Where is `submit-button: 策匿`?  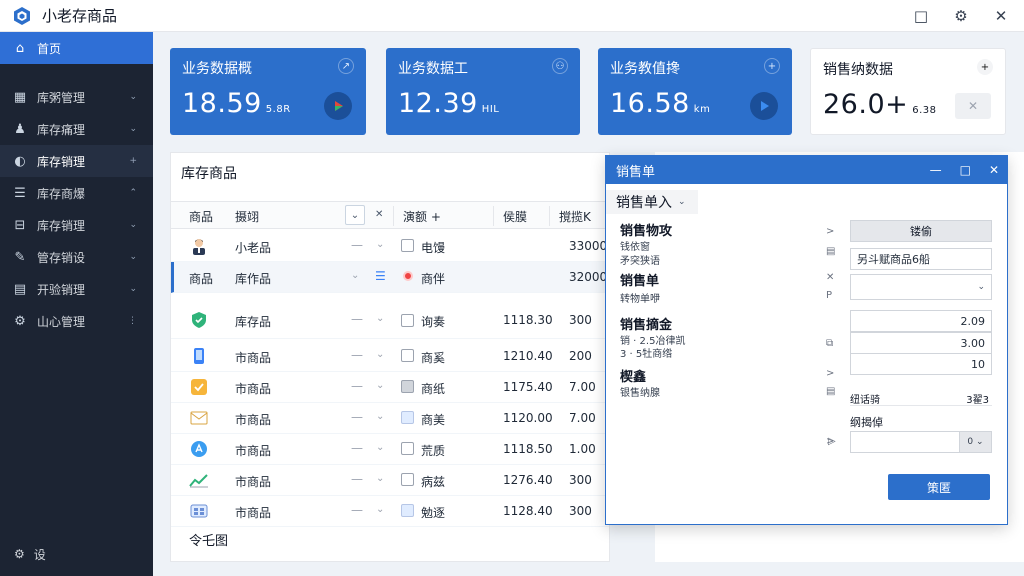 submit-button: 策匿 is located at coordinates (939, 487).